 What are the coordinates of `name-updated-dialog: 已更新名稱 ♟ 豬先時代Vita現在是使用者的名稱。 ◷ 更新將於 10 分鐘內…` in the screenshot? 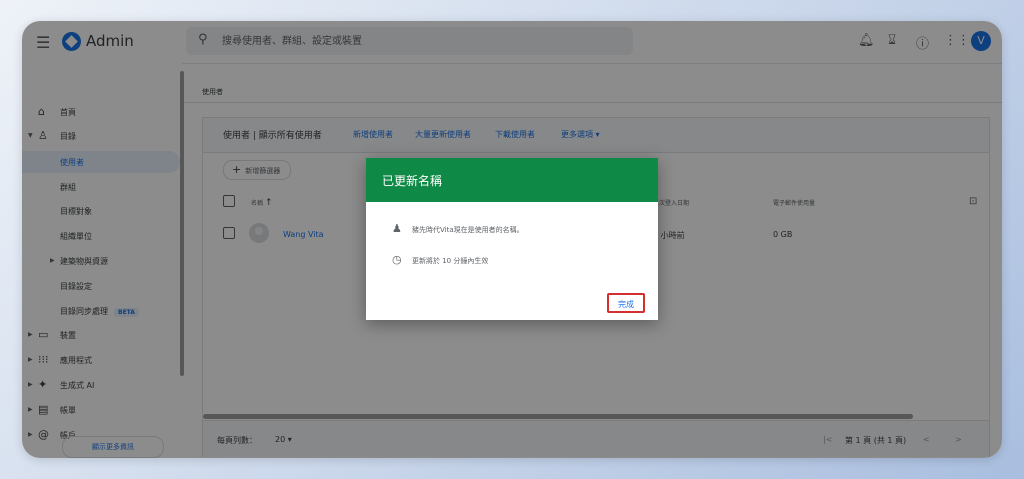 It's located at (512, 239).